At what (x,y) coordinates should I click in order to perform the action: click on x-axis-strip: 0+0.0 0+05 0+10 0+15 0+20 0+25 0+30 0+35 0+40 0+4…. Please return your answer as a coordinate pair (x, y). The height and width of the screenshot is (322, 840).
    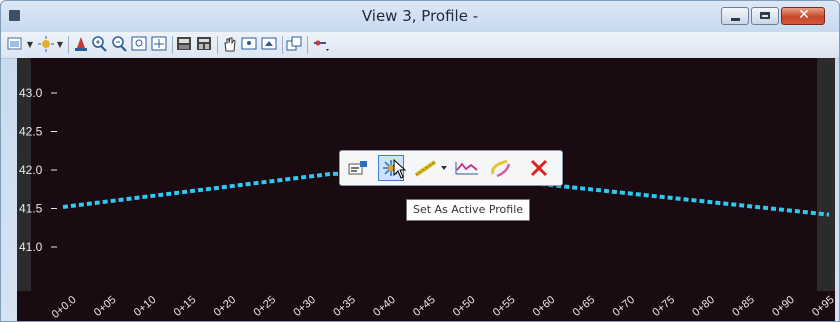
    Looking at the image, I should click on (427, 306).